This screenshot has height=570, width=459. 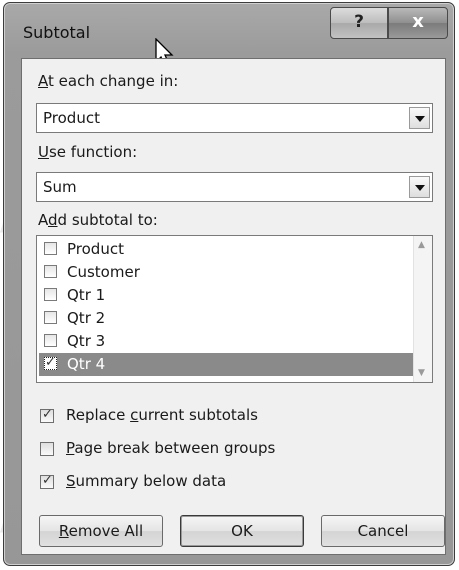 I want to click on add-subtotal-to-label: Add subtotal to:, so click(x=98, y=220).